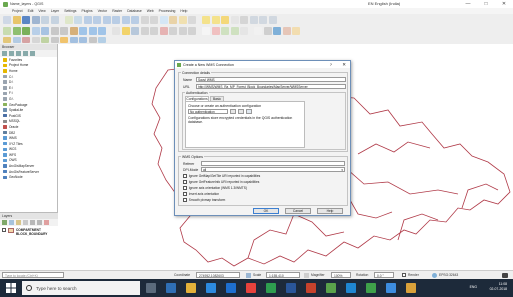  What do you see at coordinates (86, 11) in the screenshot?
I see `menu-plugins: Plugins` at bounding box center [86, 11].